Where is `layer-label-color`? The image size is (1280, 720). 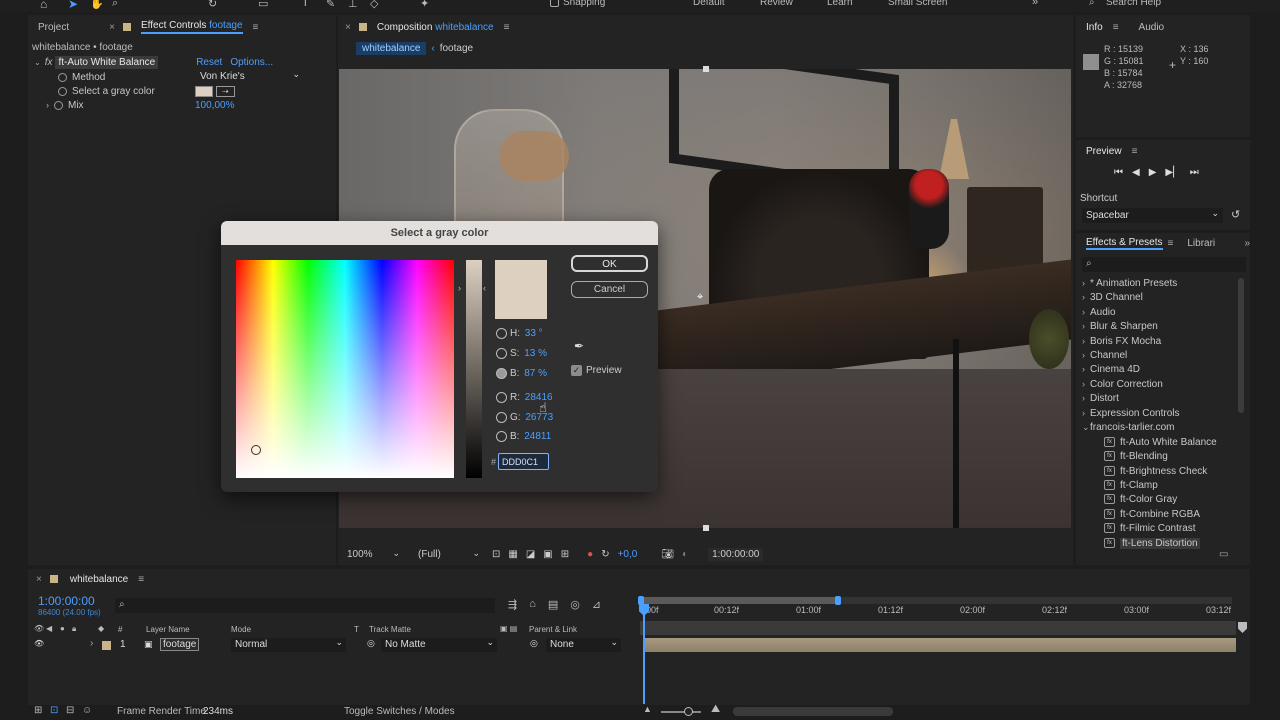
layer-label-color is located at coordinates (106, 645).